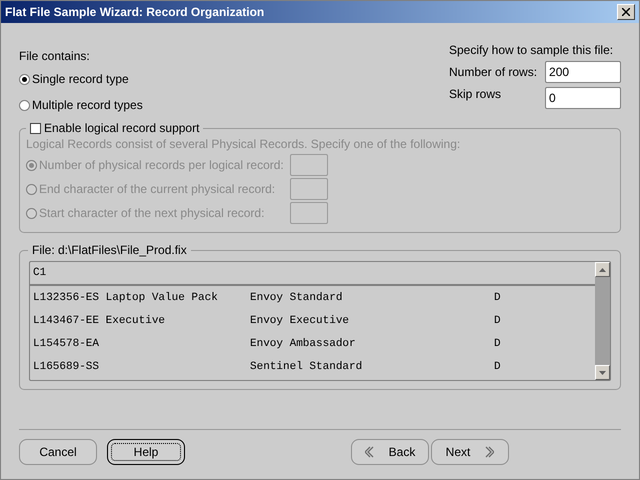  I want to click on radio-label: Number of physical records per logical record:, so click(161, 165).